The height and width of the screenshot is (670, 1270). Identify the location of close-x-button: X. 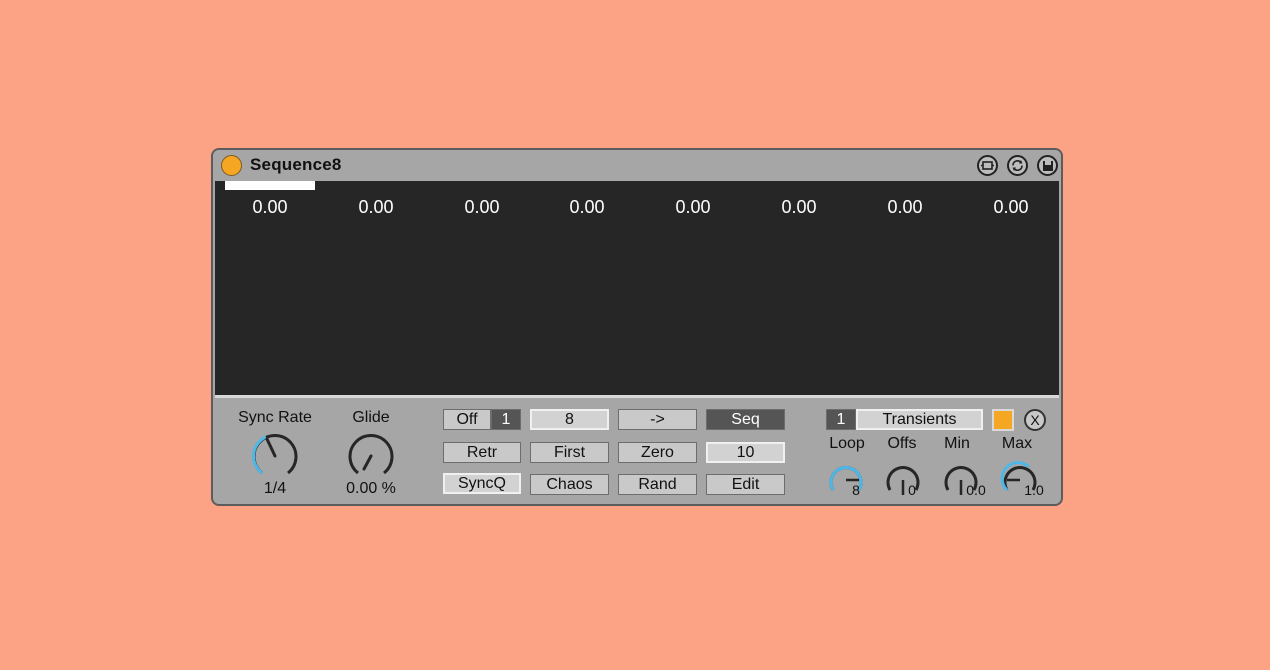
(1035, 420).